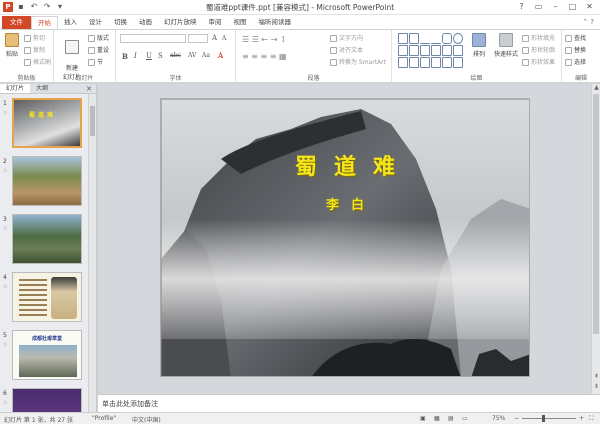  I want to click on shape-fill-button: 形状填充, so click(538, 37).